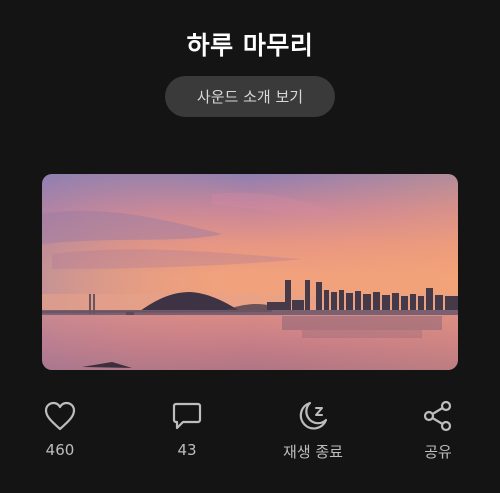 The height and width of the screenshot is (493, 500). Describe the element at coordinates (60, 416) in the screenshot. I see `heart-icon` at that location.